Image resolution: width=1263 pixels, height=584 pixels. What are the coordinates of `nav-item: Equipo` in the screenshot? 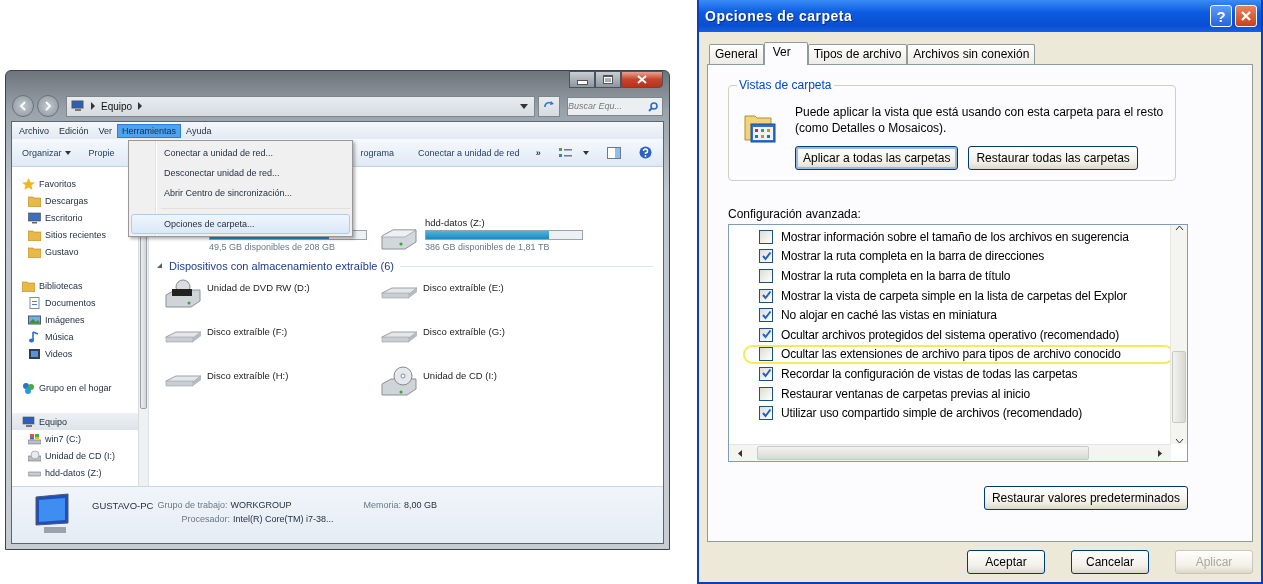 It's located at (75, 421).